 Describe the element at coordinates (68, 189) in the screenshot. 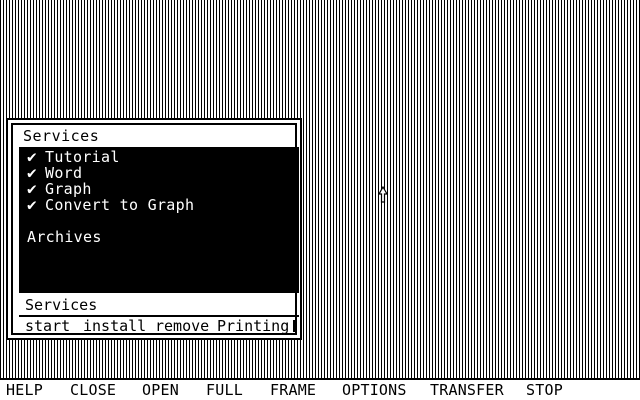

I see `list-item-label: Graph` at that location.